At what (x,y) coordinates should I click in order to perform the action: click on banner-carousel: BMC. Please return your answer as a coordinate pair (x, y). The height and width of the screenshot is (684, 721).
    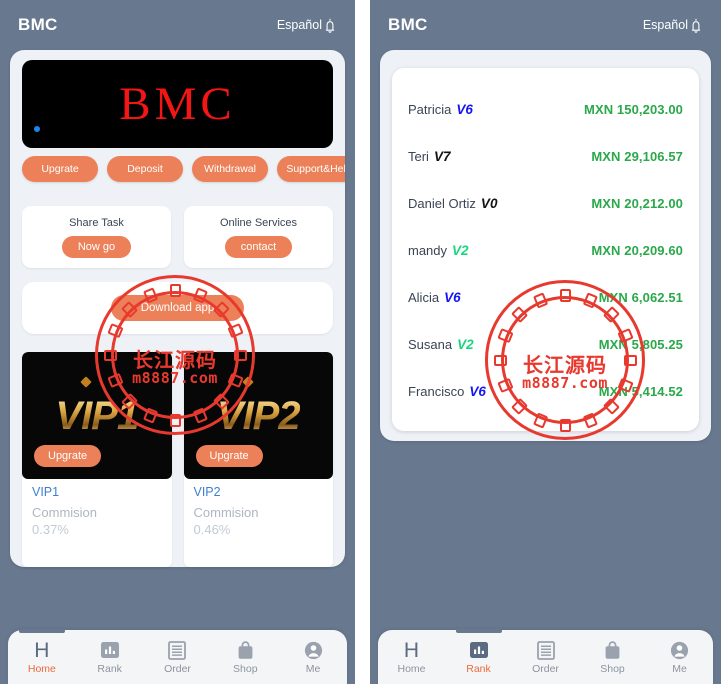
    Looking at the image, I should click on (177, 103).